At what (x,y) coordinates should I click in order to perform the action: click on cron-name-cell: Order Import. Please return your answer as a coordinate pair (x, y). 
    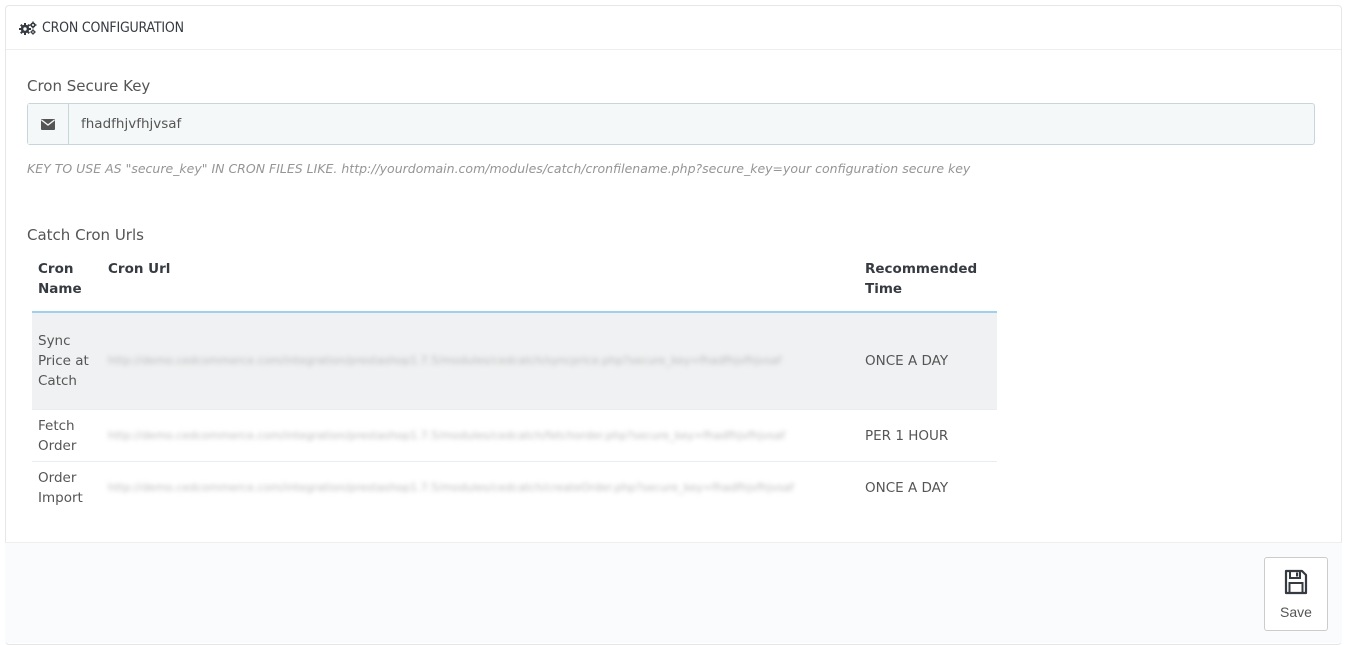
    Looking at the image, I should click on (67, 487).